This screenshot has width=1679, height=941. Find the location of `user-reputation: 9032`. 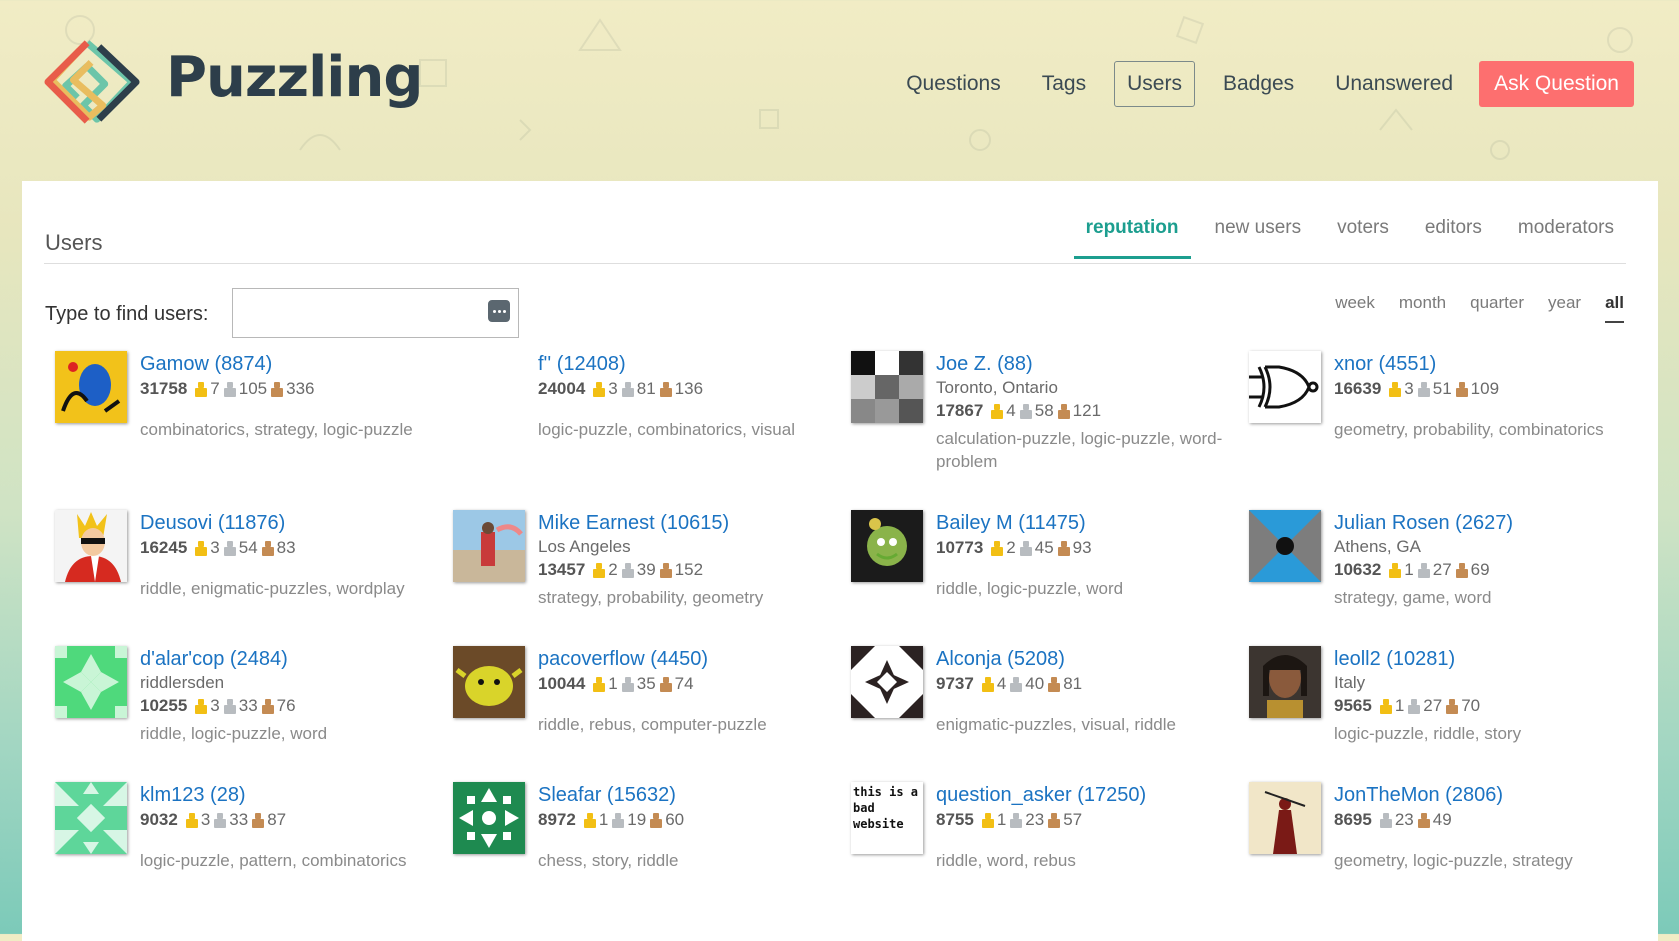

user-reputation: 9032 is located at coordinates (159, 819).